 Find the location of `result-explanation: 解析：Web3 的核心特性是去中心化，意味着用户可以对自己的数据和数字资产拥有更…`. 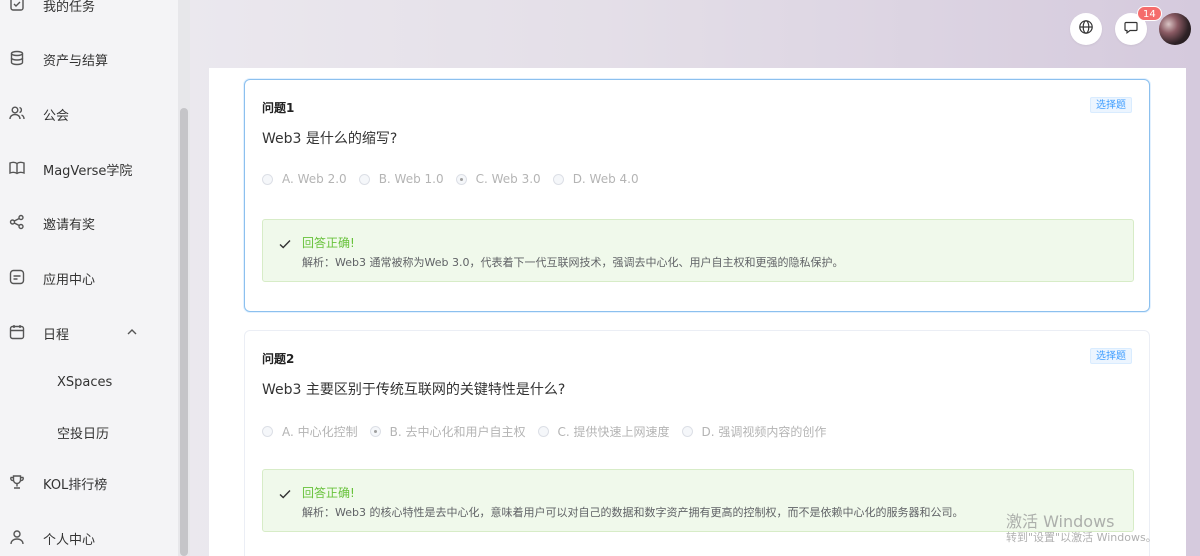

result-explanation: 解析：Web3 的核心特性是去中心化，意味着用户可以对自己的数据和数字资产拥有更… is located at coordinates (633, 512).